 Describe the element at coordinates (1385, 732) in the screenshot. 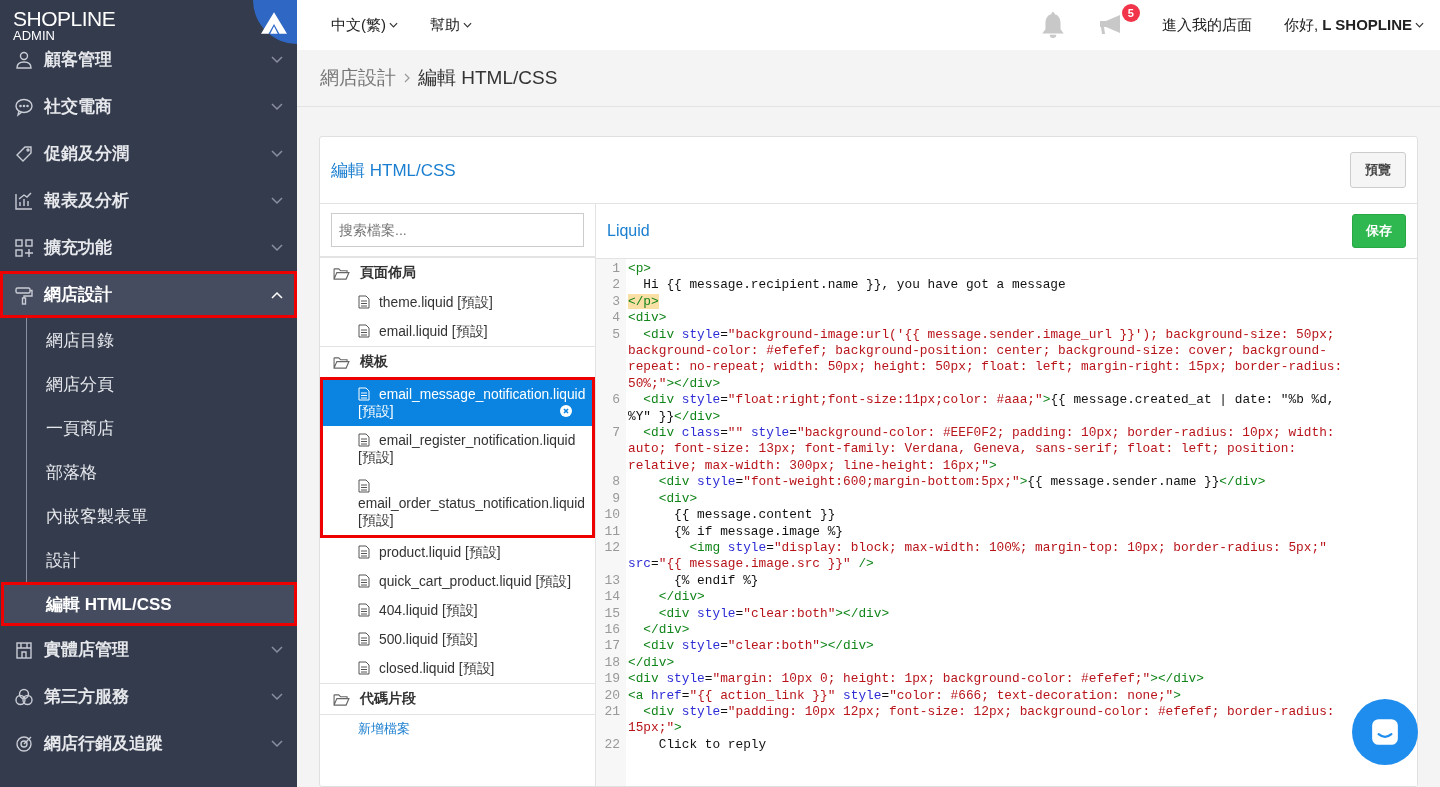

I see `chat-icon` at that location.